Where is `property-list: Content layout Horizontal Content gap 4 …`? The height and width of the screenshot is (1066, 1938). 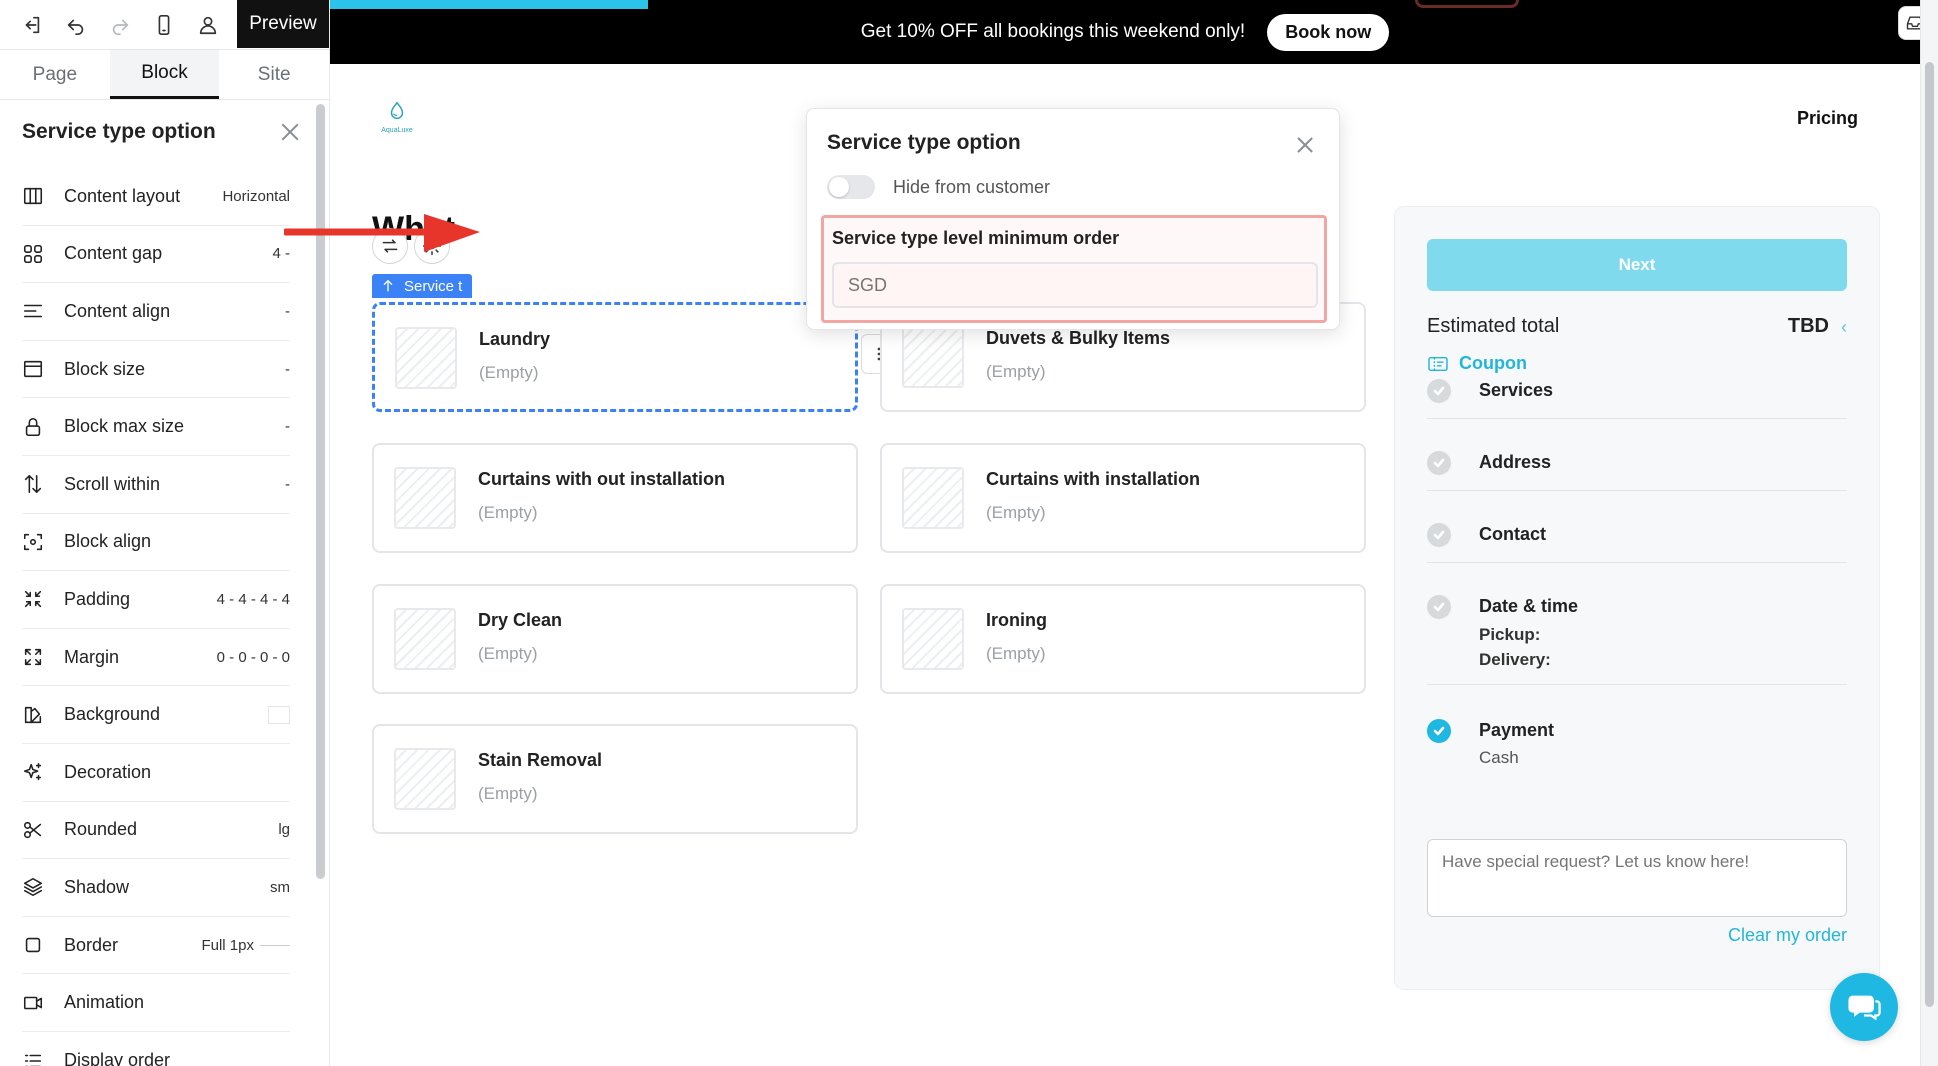 property-list: Content layout Horizontal Content gap 4 … is located at coordinates (156, 617).